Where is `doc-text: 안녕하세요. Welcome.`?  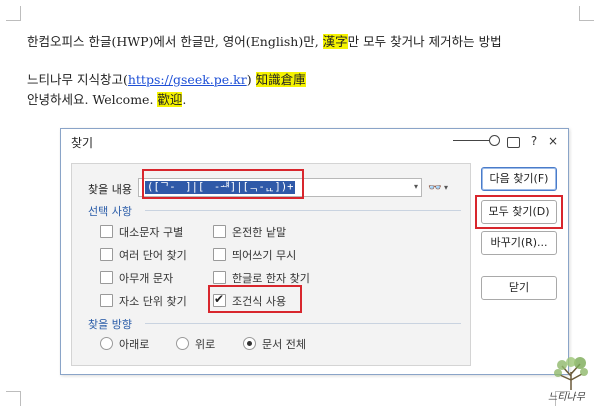 doc-text: 안녕하세요. Welcome. is located at coordinates (92, 99).